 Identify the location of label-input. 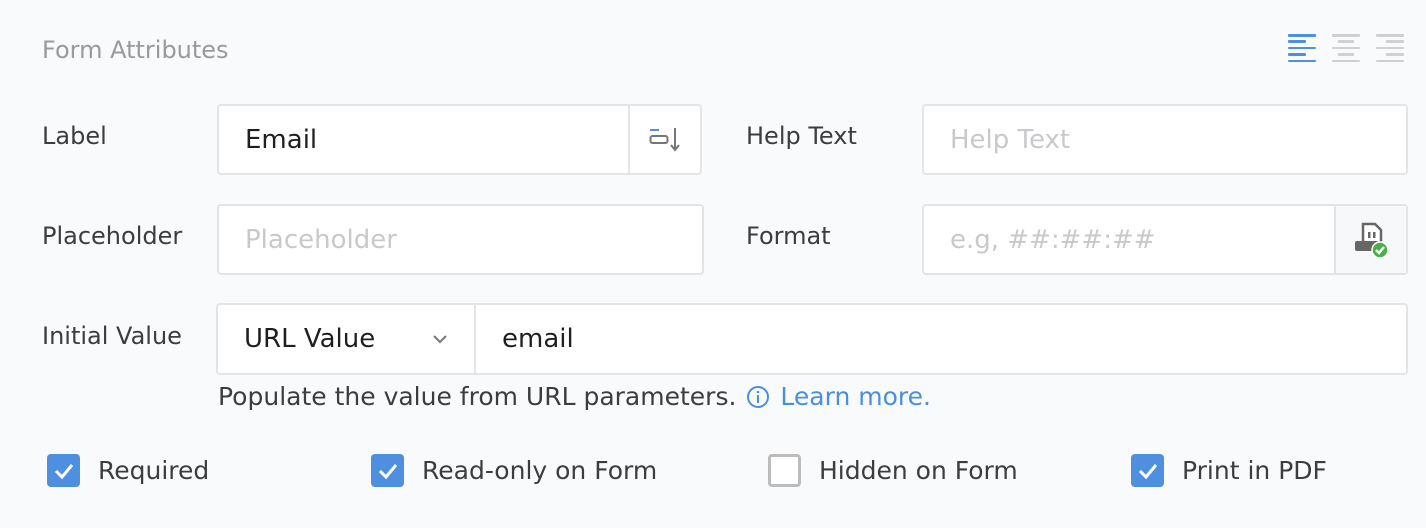
(423, 139).